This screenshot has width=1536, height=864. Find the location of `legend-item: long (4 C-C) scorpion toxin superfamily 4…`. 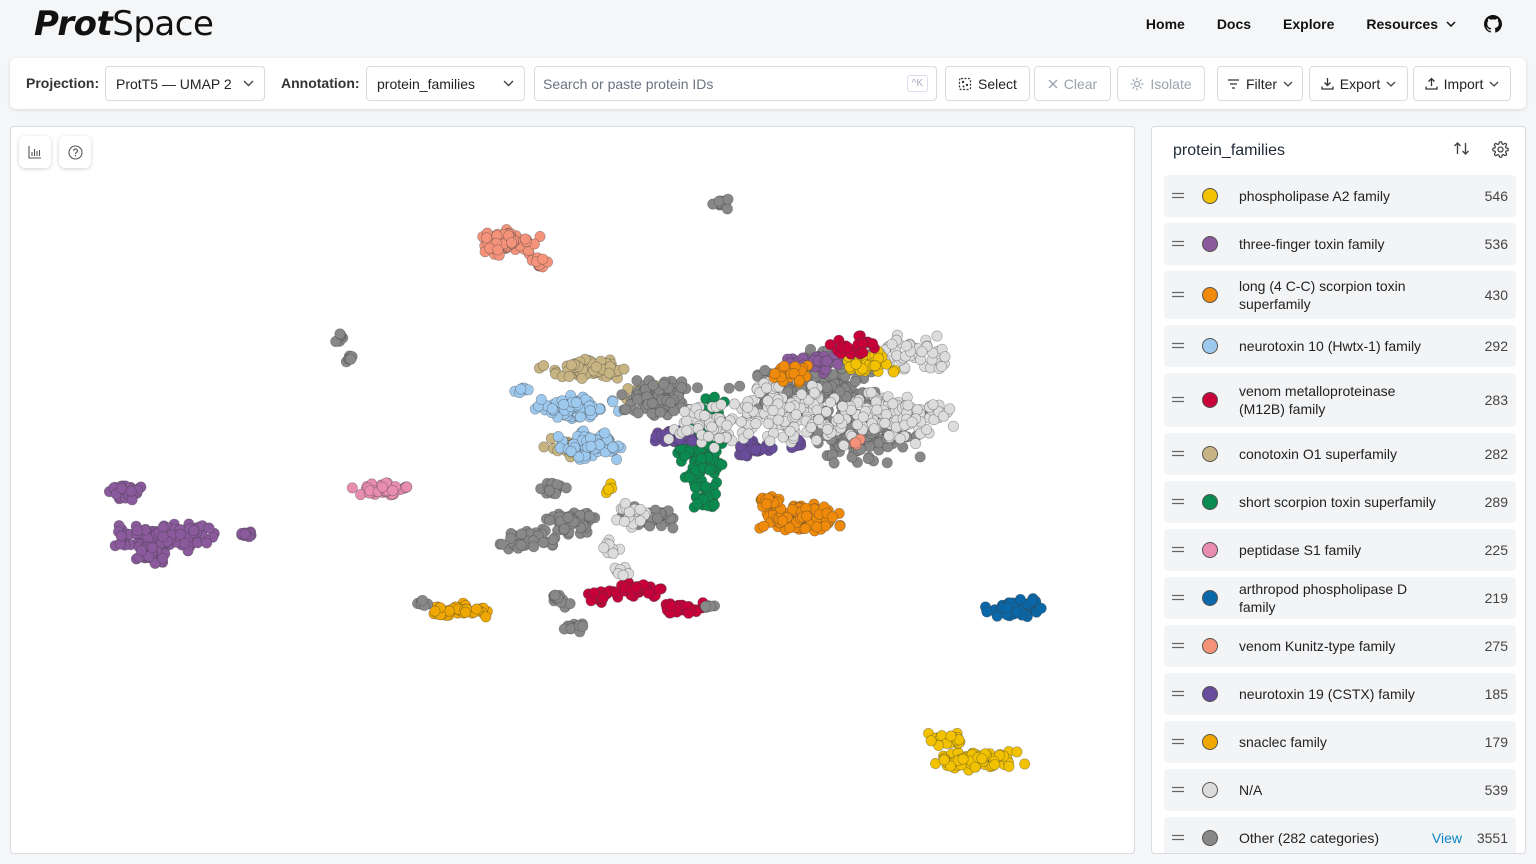

legend-item: long (4 C-C) scorpion toxin superfamily 4… is located at coordinates (1340, 295).